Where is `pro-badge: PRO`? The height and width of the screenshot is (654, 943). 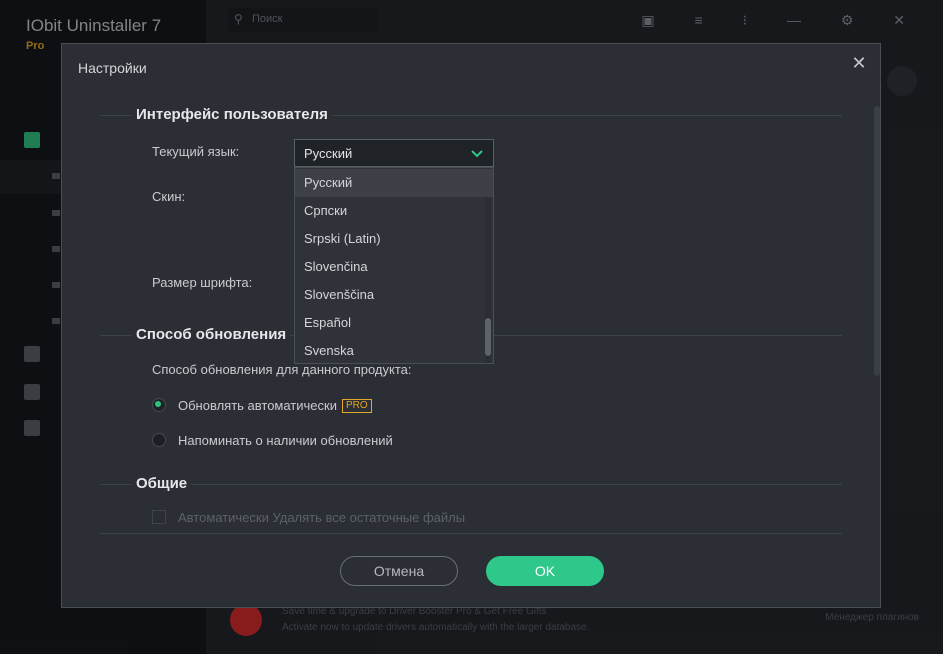
pro-badge: PRO is located at coordinates (357, 406).